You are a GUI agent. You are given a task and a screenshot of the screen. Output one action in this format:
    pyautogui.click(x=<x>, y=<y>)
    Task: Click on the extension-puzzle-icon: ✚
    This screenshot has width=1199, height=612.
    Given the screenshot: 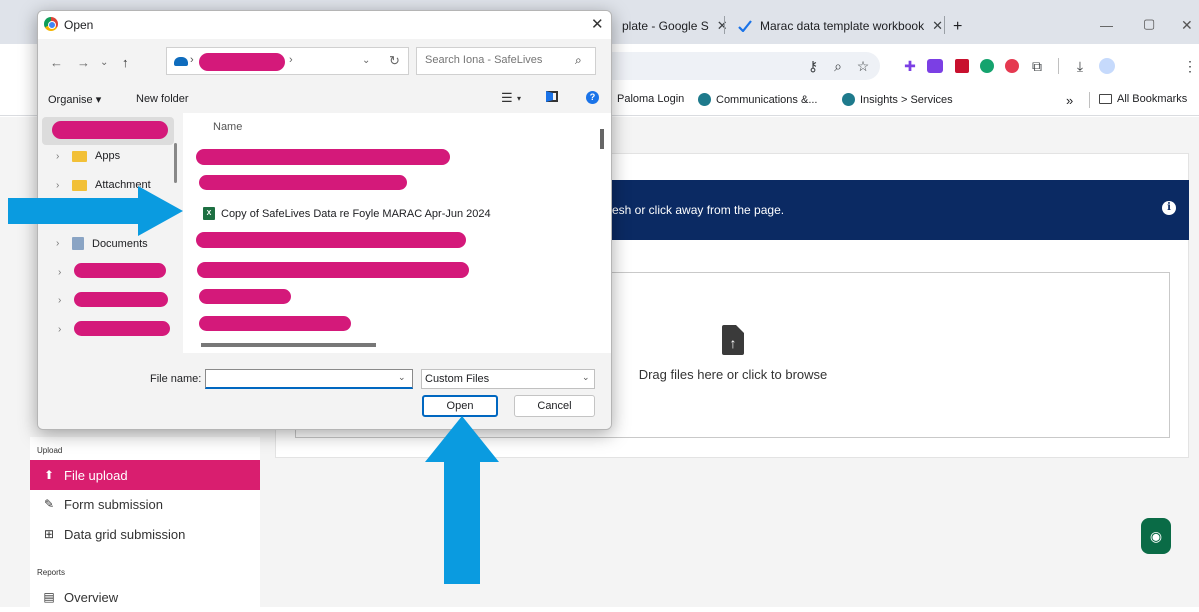 What is the action you would take?
    pyautogui.click(x=910, y=66)
    